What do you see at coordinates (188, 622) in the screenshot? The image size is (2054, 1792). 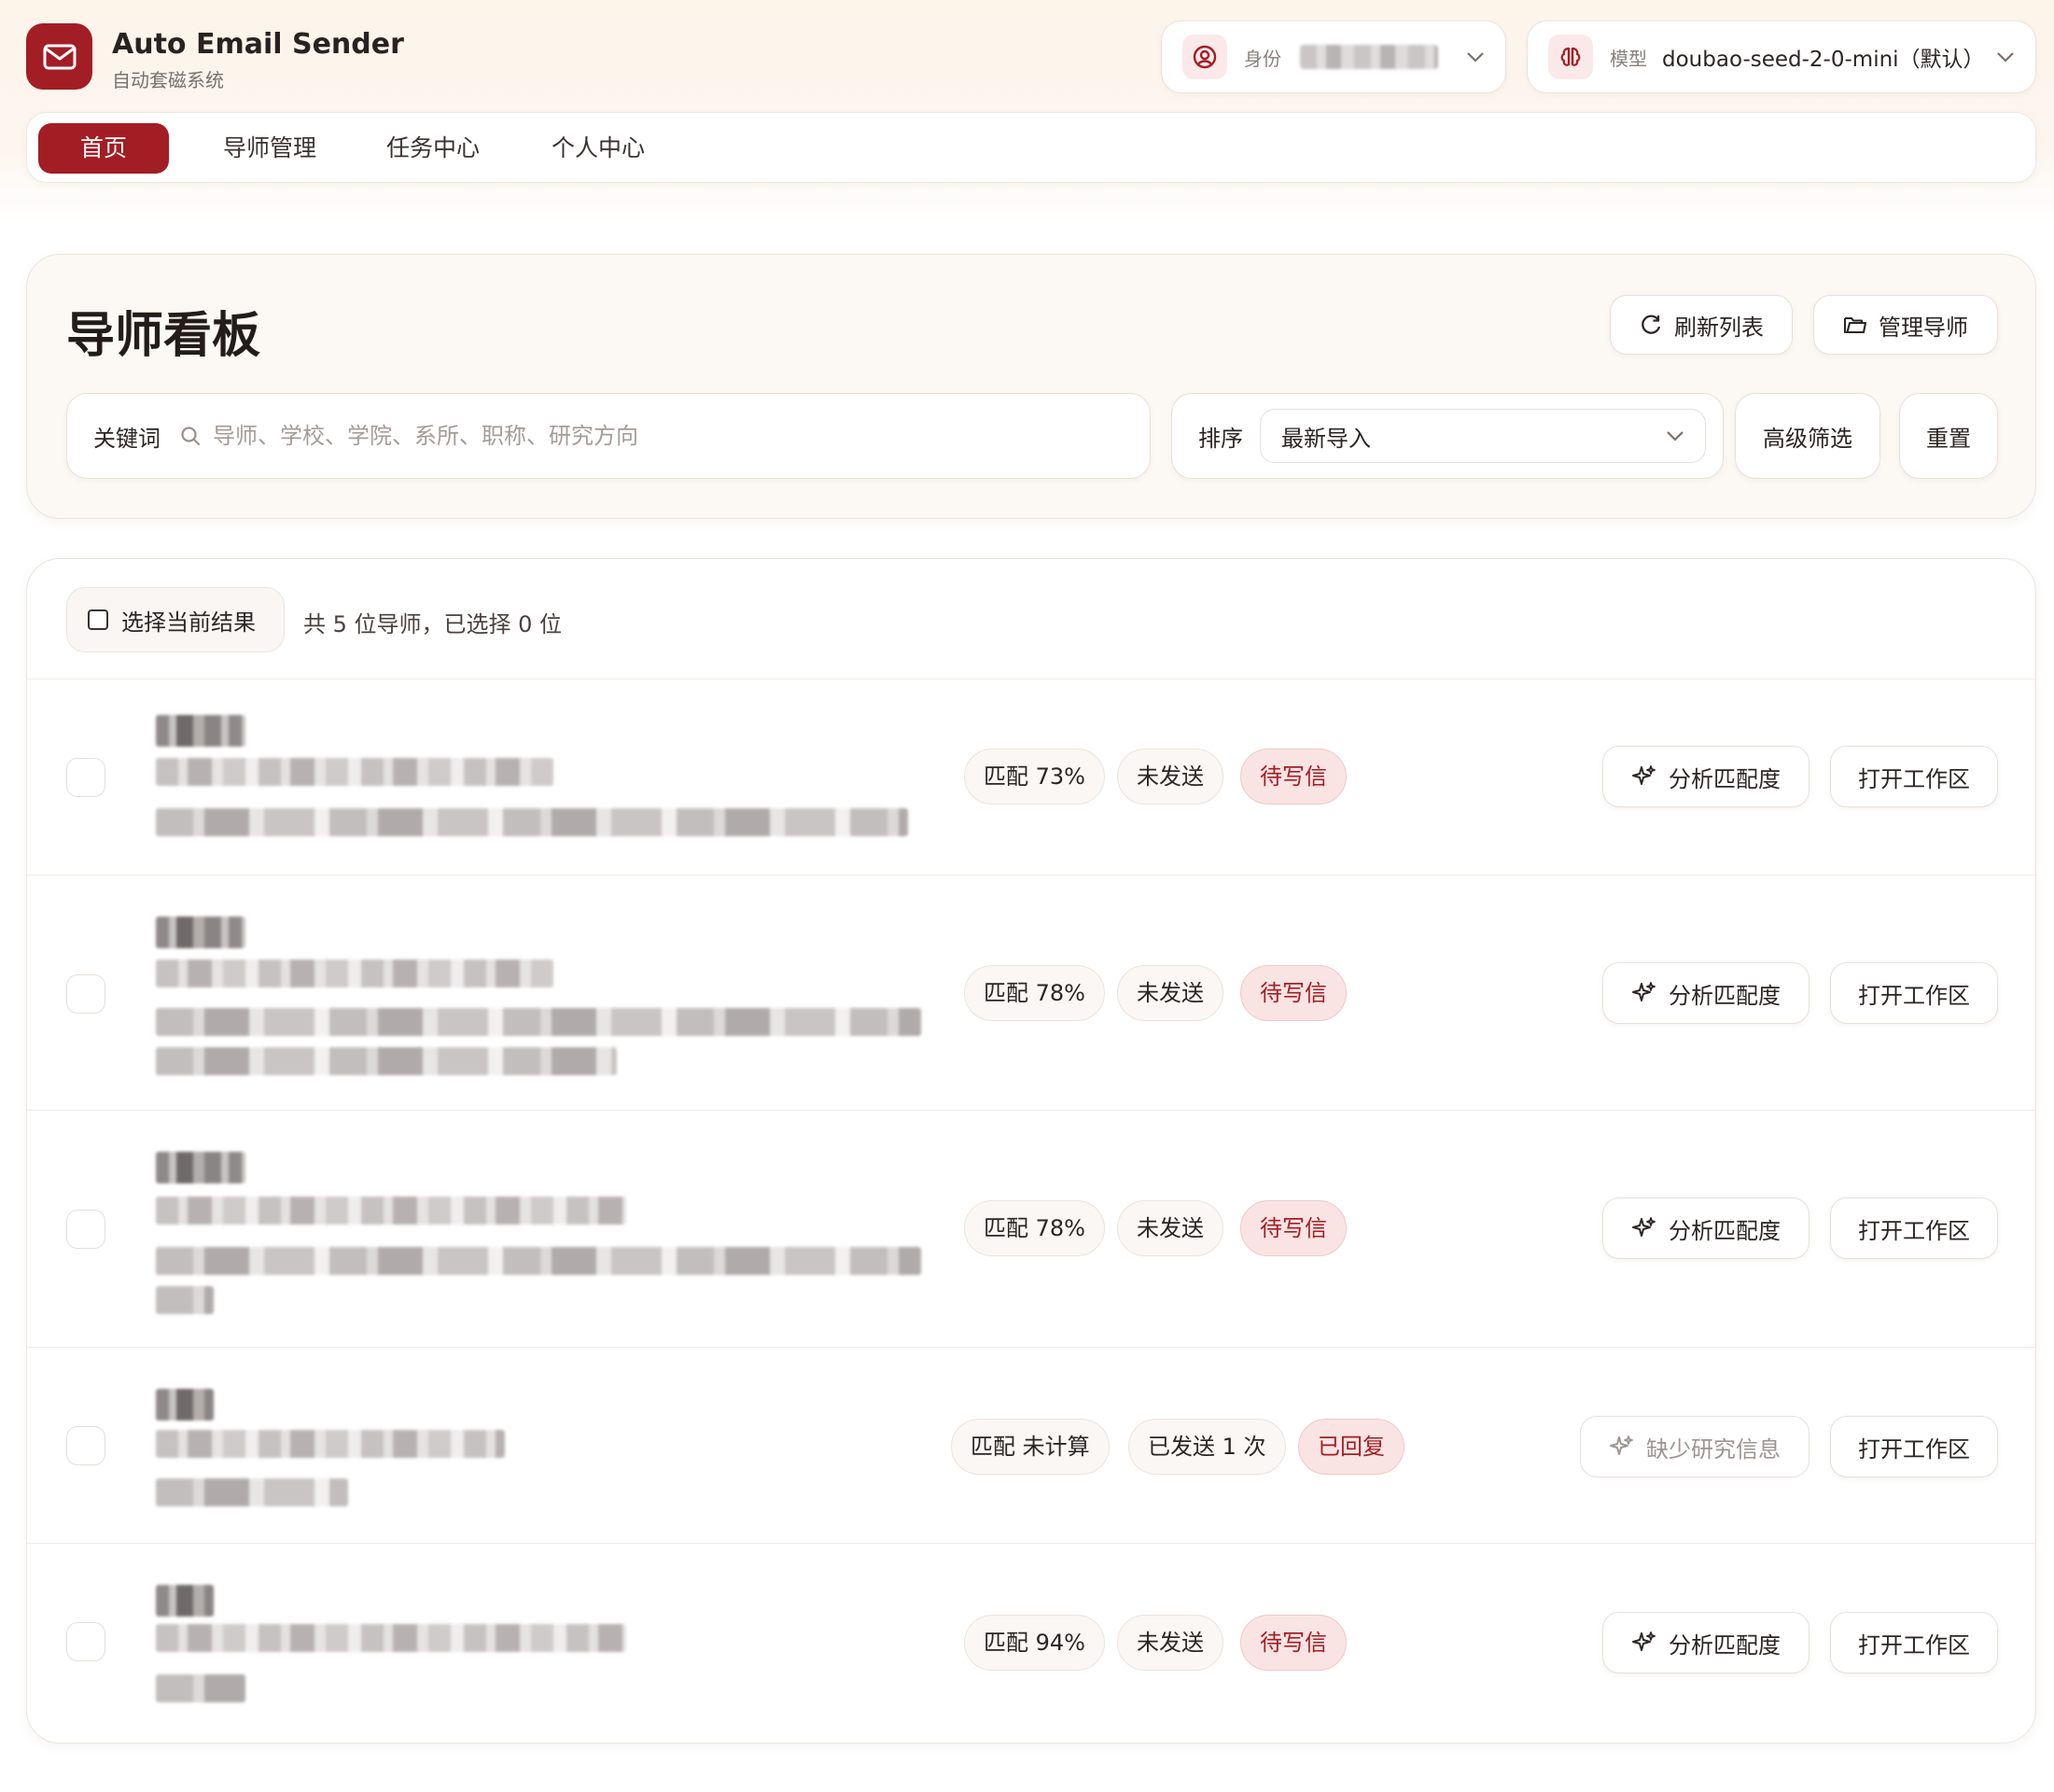 I see `select-all-label: 选择当前结果` at bounding box center [188, 622].